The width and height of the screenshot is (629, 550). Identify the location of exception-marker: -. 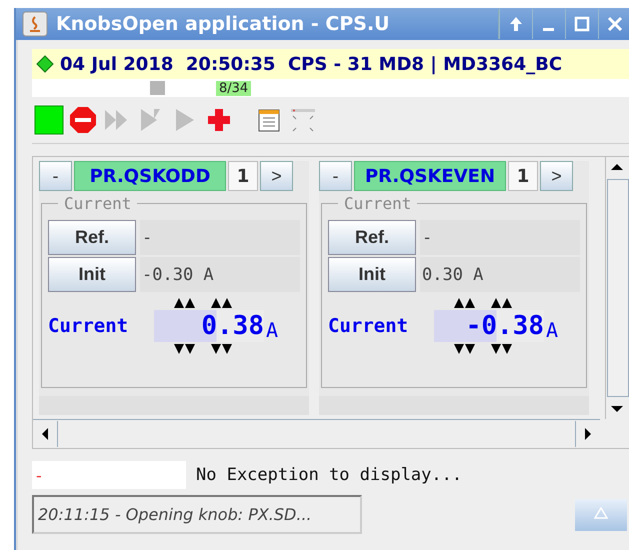
(109, 475).